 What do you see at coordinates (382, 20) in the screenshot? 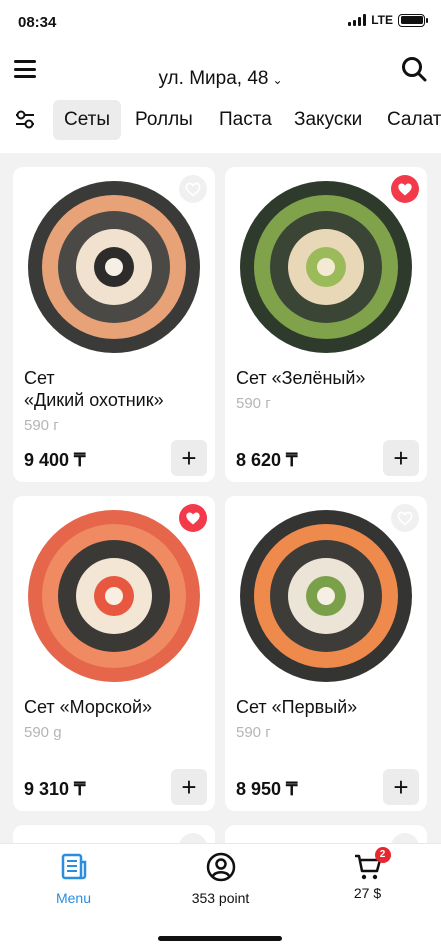
I see `network-type: LTE` at bounding box center [382, 20].